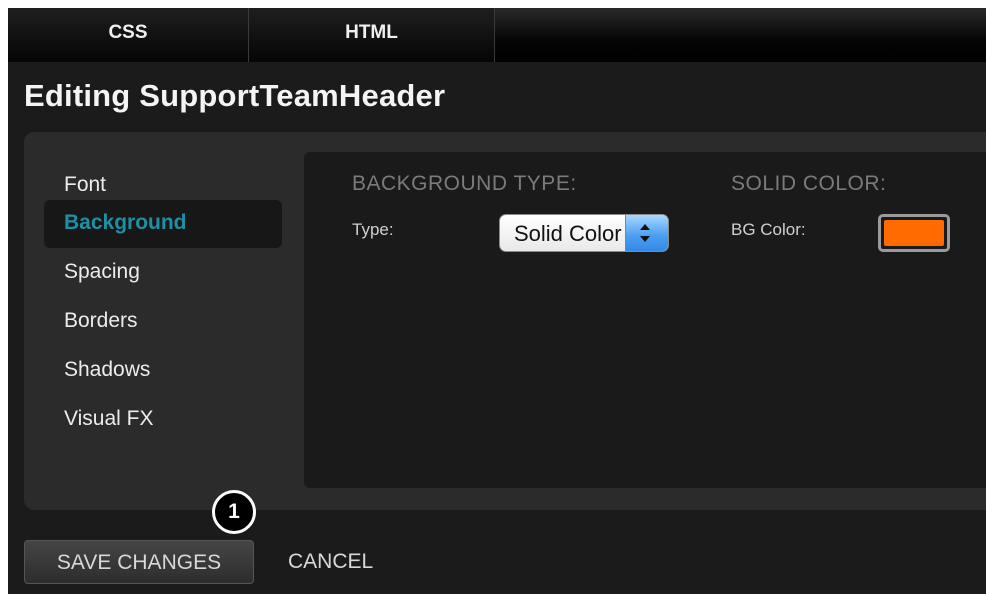 This screenshot has width=986, height=594. Describe the element at coordinates (163, 420) in the screenshot. I see `sidebar-item-visual-fx: Visual FX` at that location.